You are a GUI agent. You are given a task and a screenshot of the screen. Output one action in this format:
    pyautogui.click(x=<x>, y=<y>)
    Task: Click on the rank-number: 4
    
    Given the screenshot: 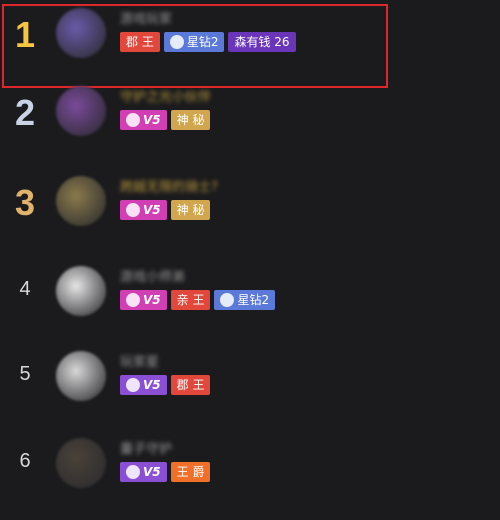 What is the action you would take?
    pyautogui.click(x=25, y=289)
    